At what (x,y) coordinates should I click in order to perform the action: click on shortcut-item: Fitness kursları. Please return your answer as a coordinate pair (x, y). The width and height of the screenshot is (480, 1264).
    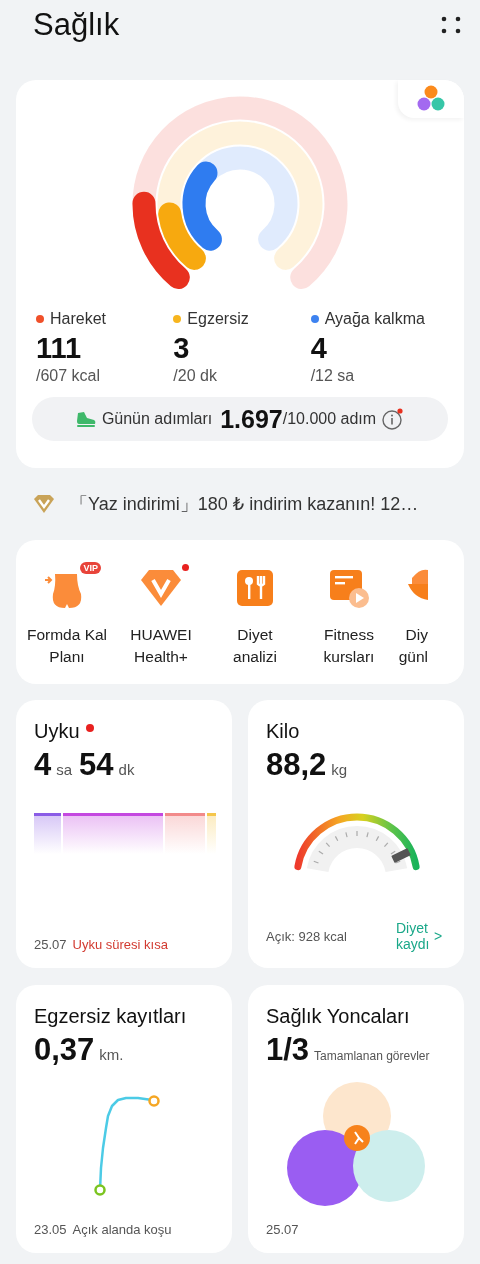
    Looking at the image, I should click on (349, 623).